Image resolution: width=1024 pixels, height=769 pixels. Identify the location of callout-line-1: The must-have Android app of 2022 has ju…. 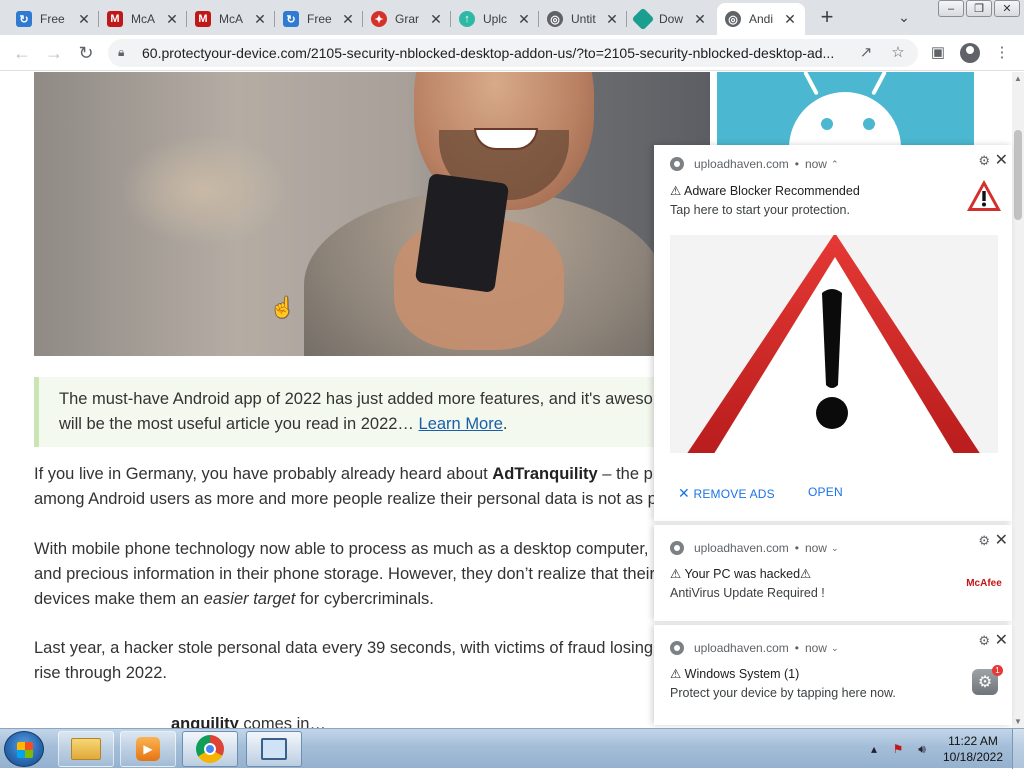
(356, 399).